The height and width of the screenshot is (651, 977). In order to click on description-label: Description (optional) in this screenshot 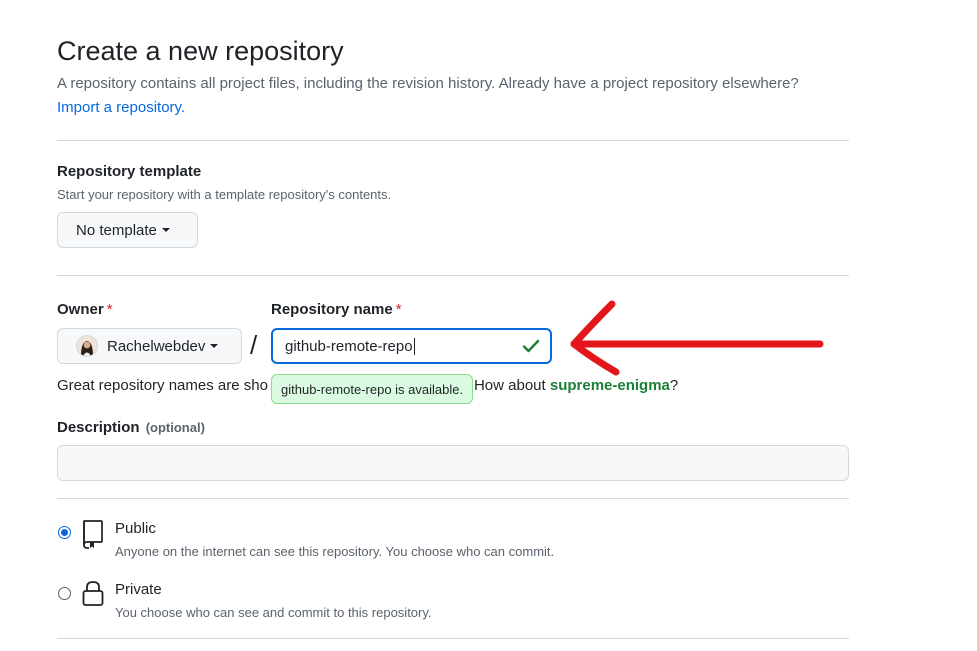, I will do `click(131, 427)`.